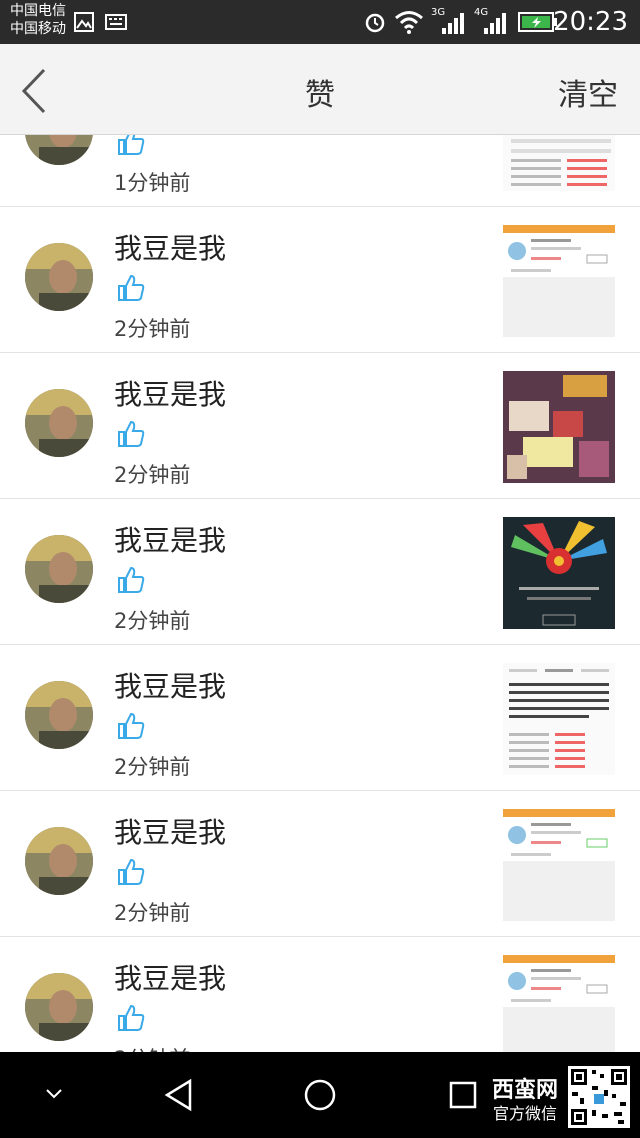 Image resolution: width=640 pixels, height=1138 pixels. I want to click on title-bar: 赞 清空, so click(320, 89).